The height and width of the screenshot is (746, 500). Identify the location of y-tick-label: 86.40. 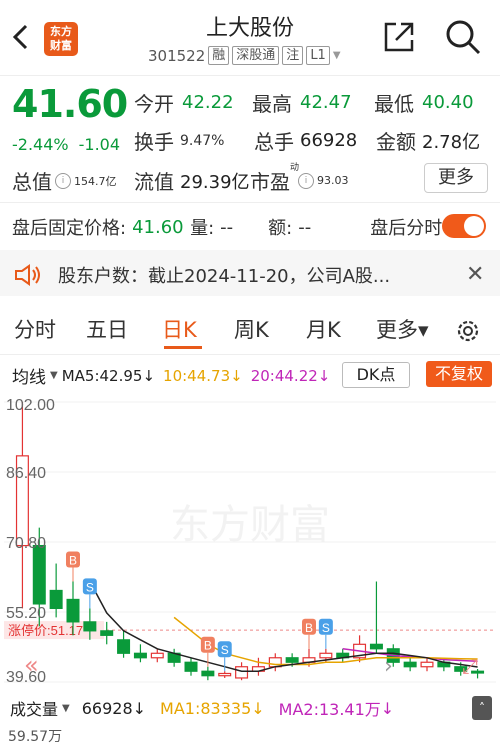
(26, 473).